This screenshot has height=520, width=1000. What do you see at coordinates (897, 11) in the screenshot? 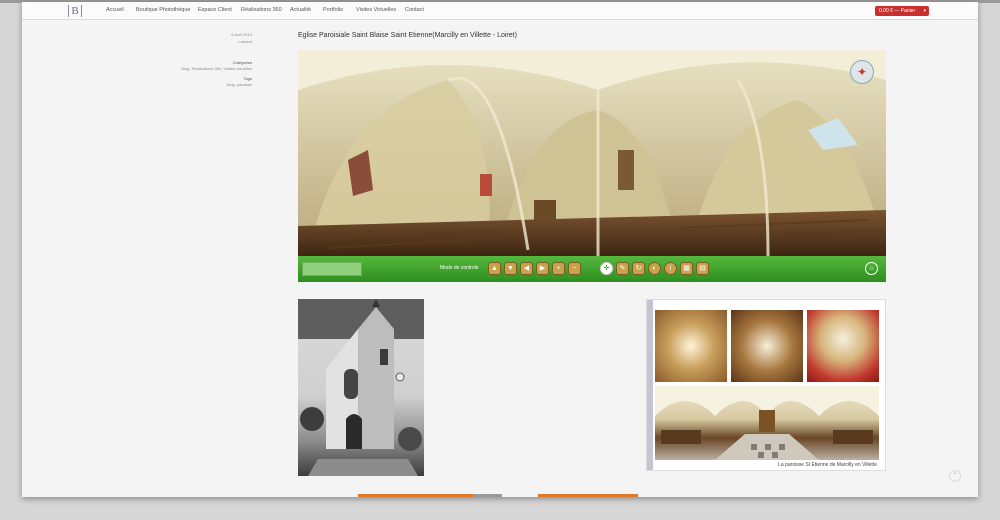
I see `cart-label: 0,00 € — Panier` at bounding box center [897, 11].